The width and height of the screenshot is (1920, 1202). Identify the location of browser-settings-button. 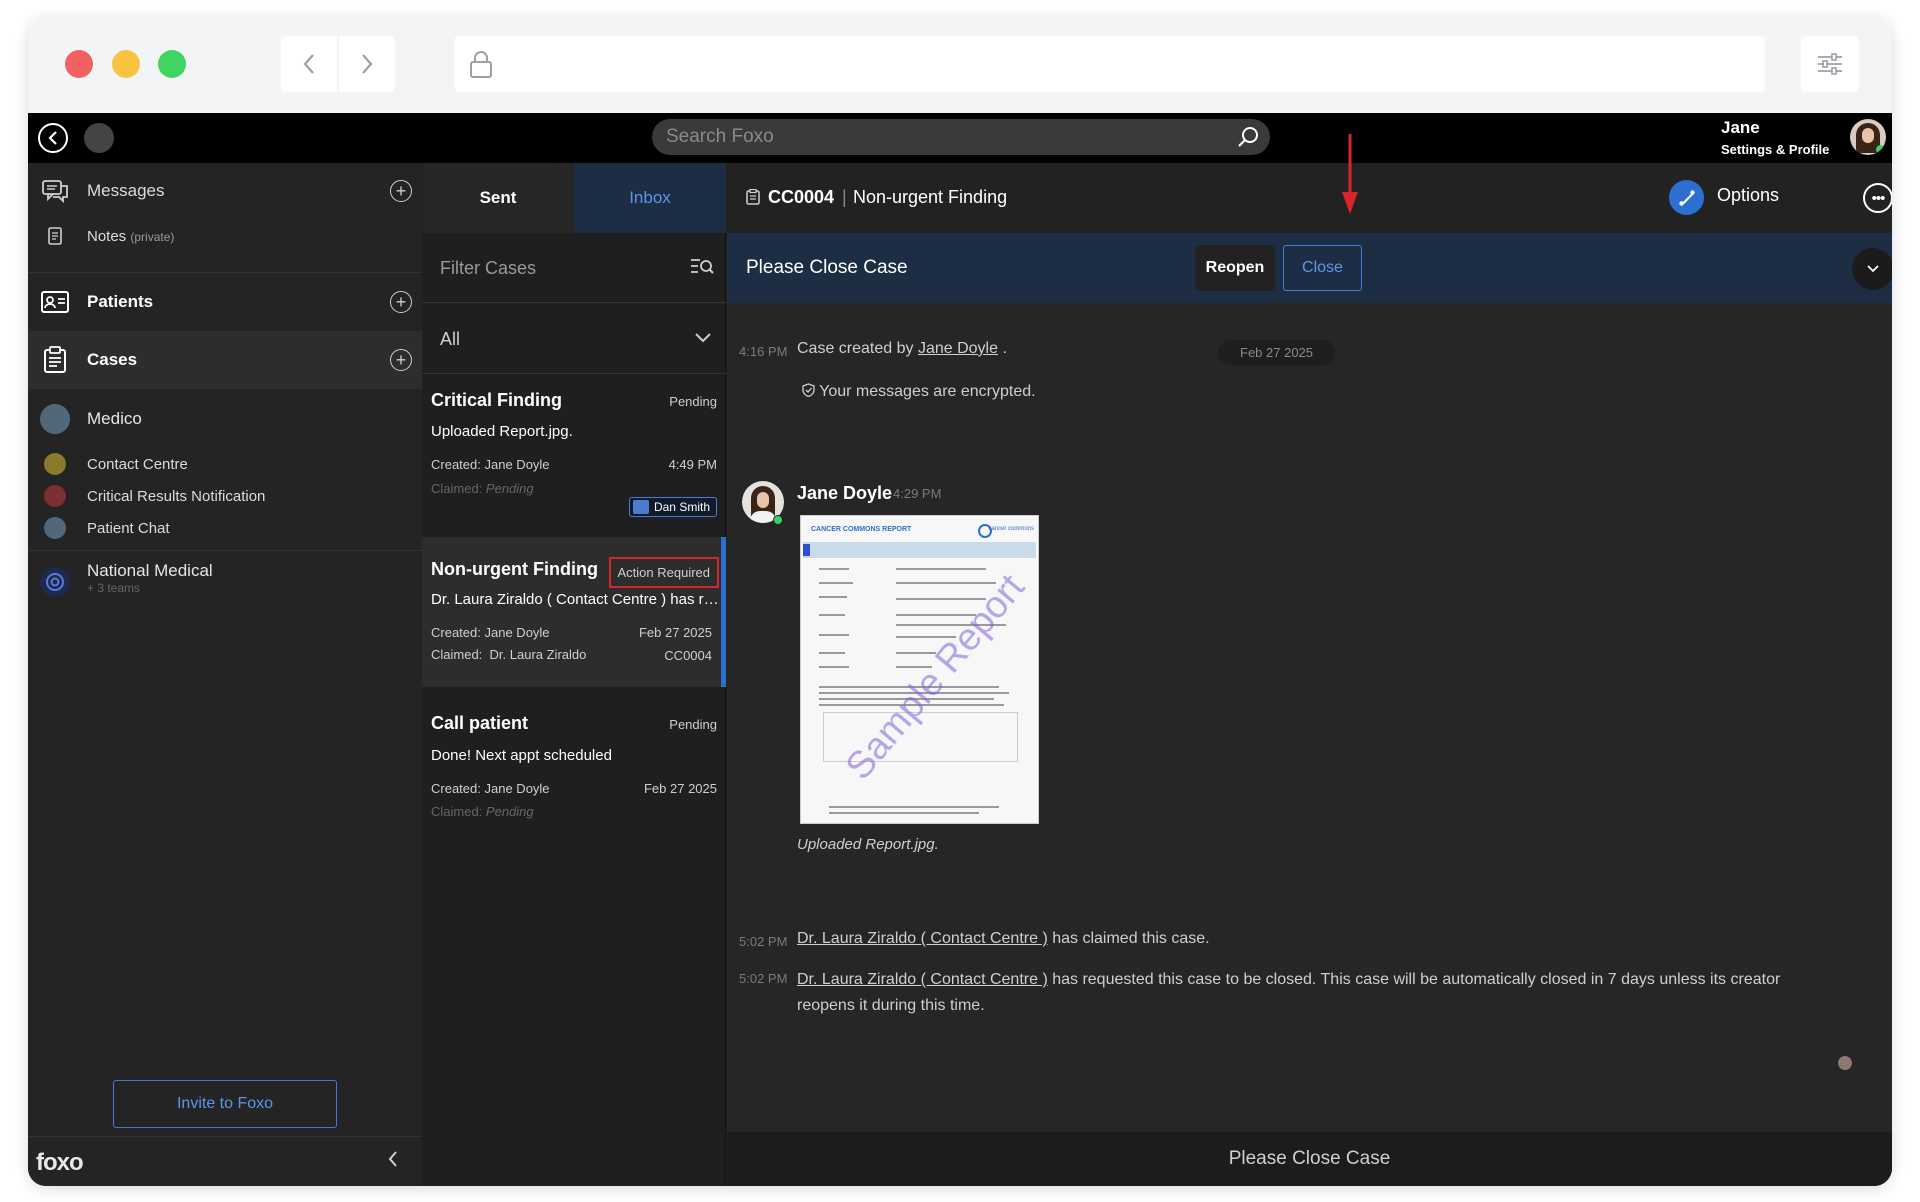
(1830, 64).